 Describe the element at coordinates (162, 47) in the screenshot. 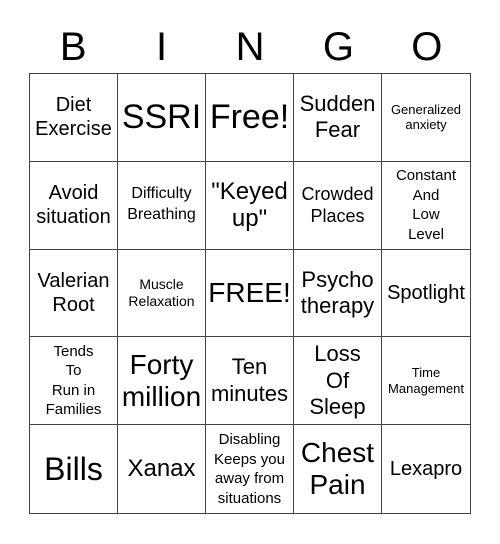

I see `header-letter-i: I` at that location.